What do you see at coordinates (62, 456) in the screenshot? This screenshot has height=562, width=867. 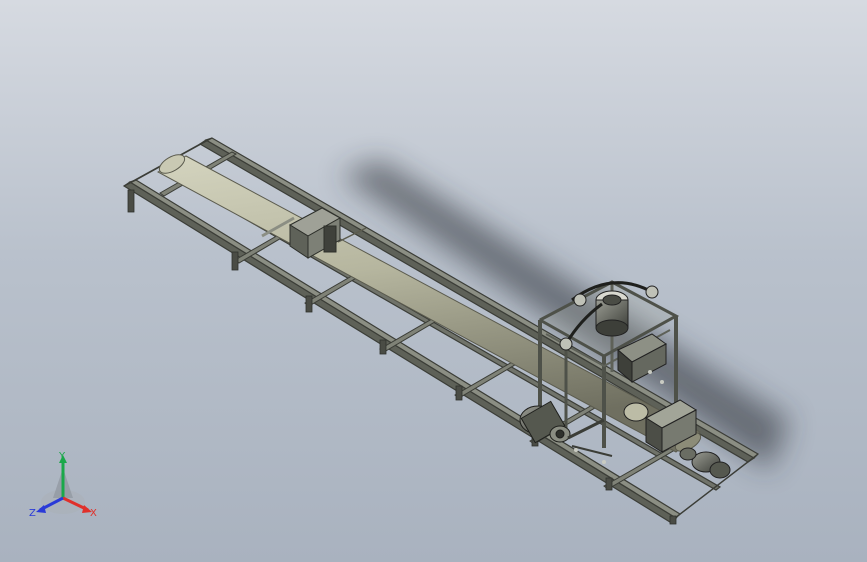 I see `y-axis-label: Y` at bounding box center [62, 456].